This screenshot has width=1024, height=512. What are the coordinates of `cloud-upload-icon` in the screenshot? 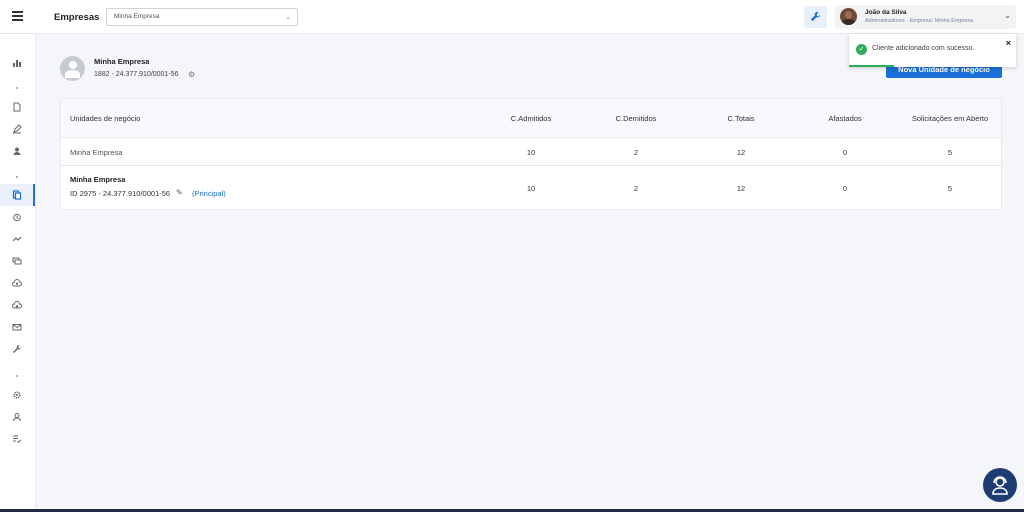 It's located at (17, 283).